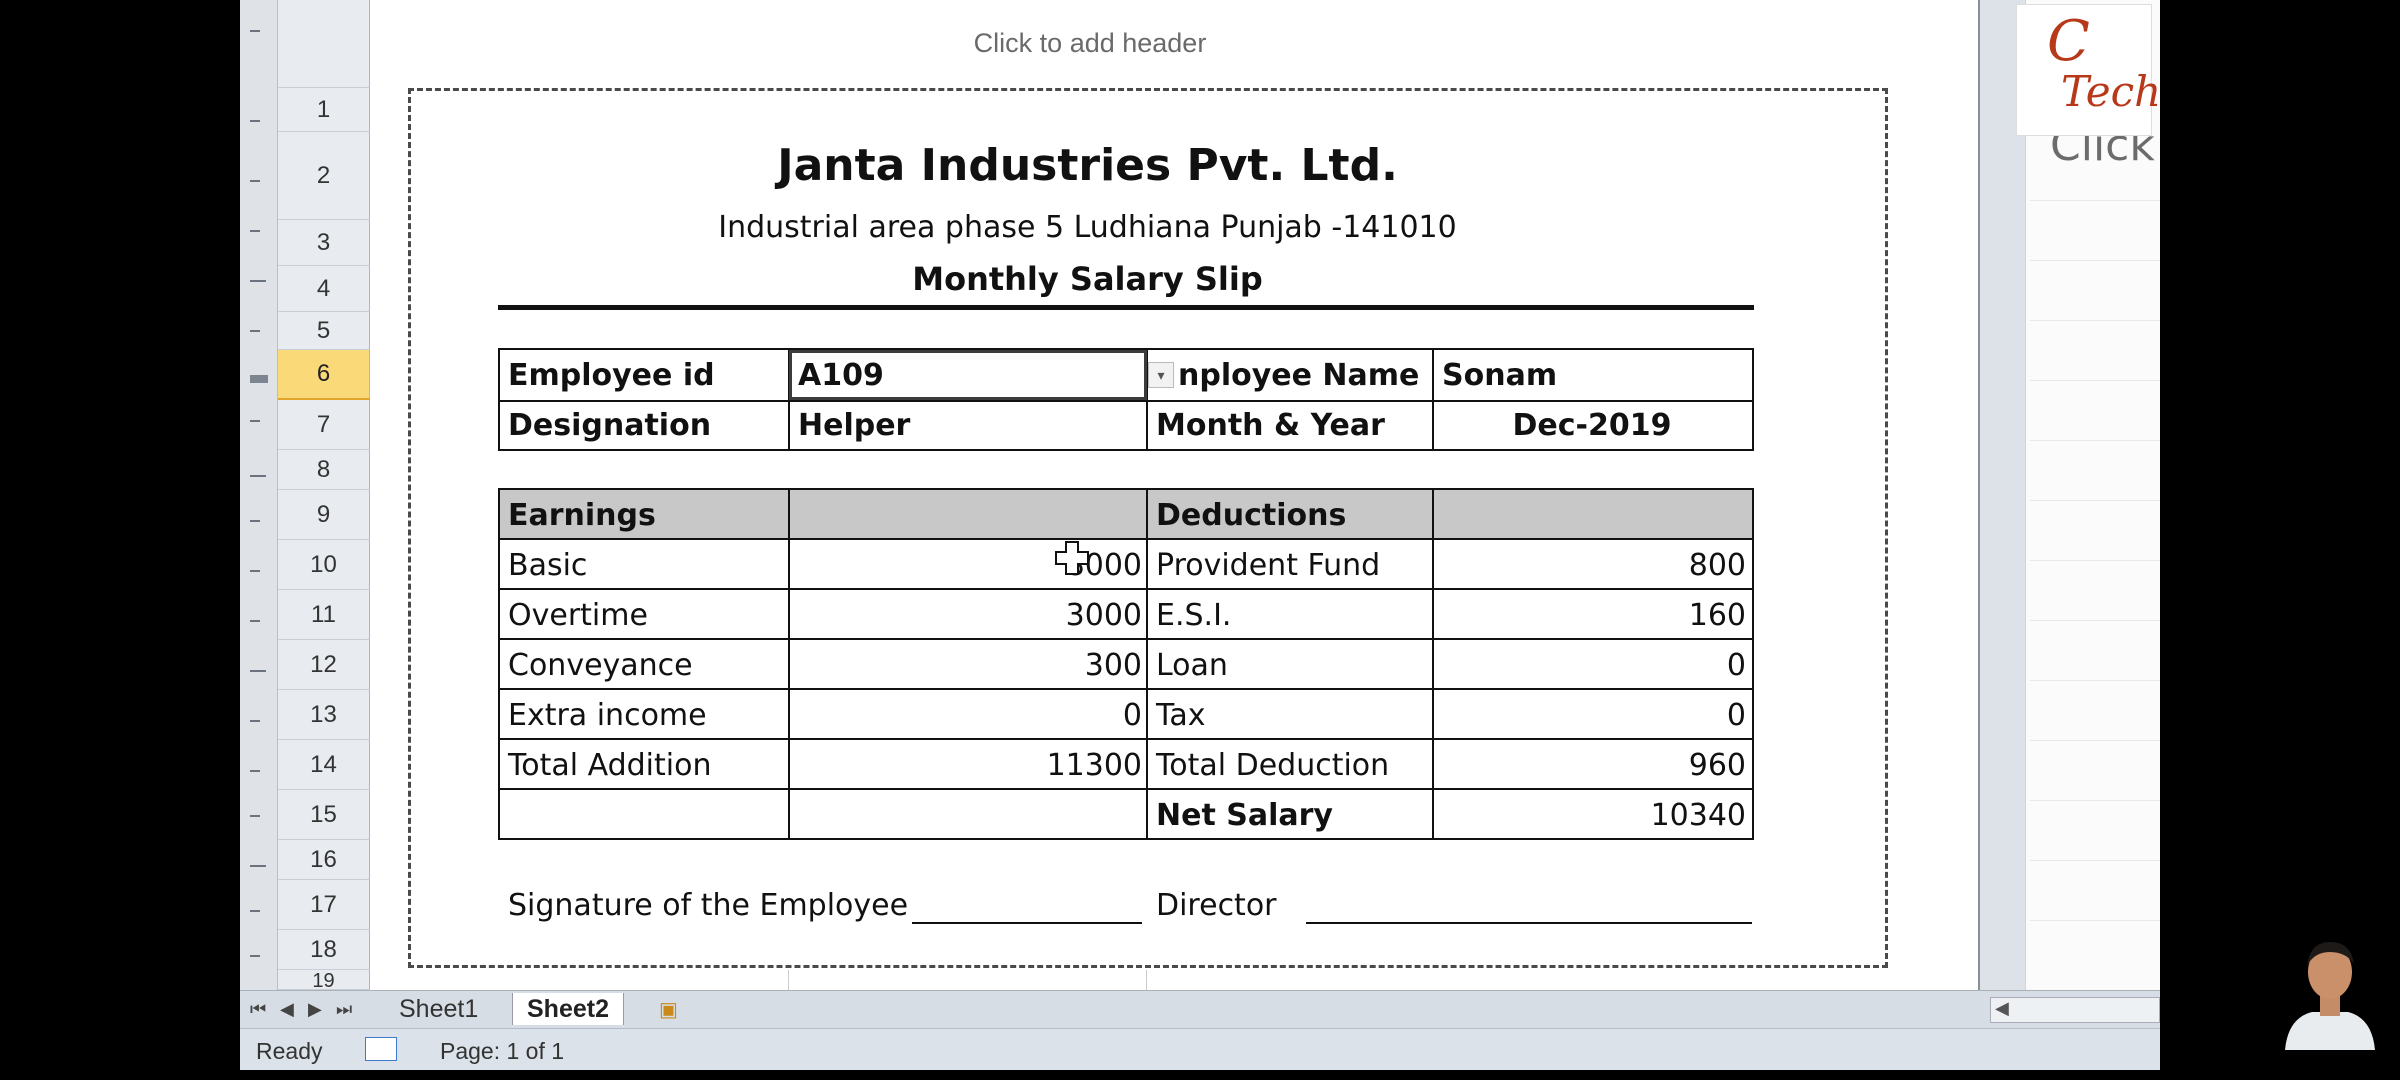 This screenshot has height=1080, width=2400. Describe the element at coordinates (966, 615) in the screenshot. I see `earning-value: 3000` at that location.